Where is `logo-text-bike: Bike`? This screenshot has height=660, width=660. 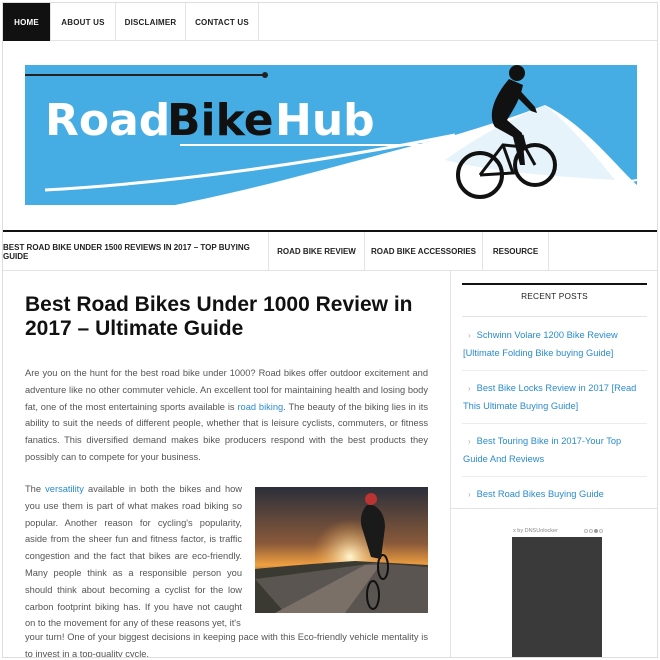 logo-text-bike: Bike is located at coordinates (220, 120).